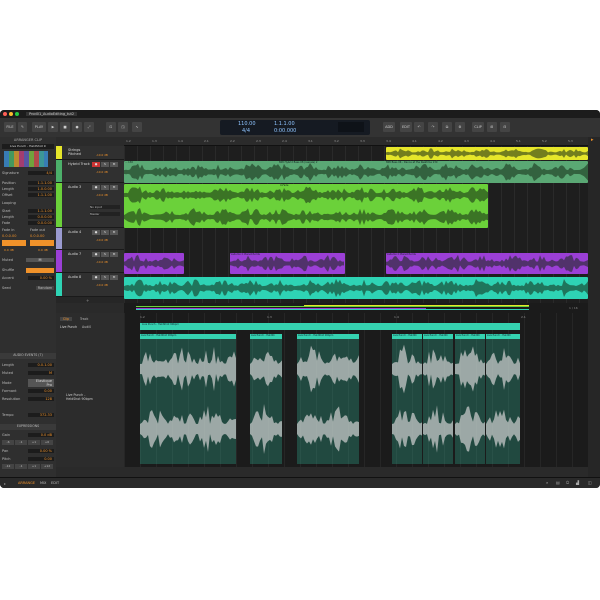 This screenshot has width=600, height=600. Describe the element at coordinates (41, 451) in the screenshot. I see `pan-value: 0.00 %` at that location.